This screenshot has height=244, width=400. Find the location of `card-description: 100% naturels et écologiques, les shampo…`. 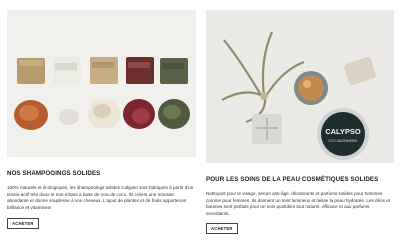

card-description: 100% naturels et écologiques, les shampo… is located at coordinates (100, 197).